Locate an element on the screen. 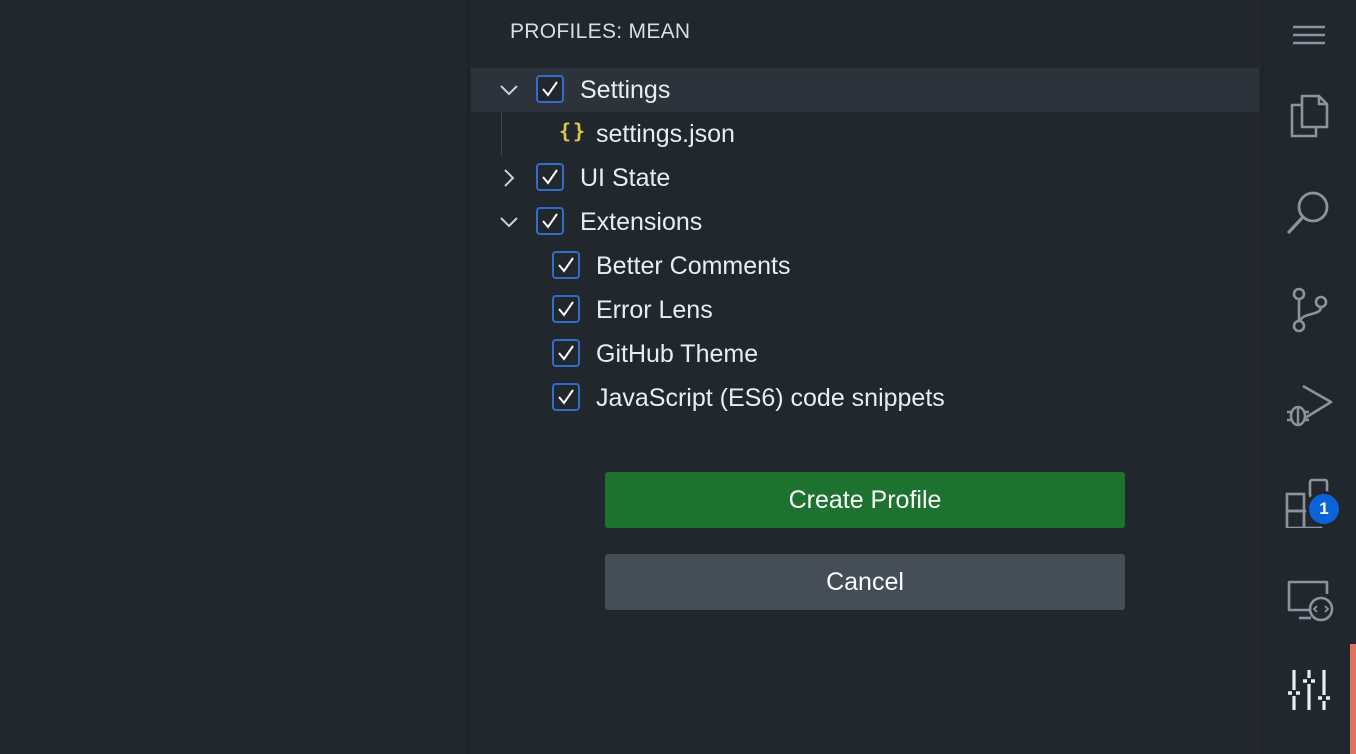 Image resolution: width=1356 pixels, height=754 pixels. extension-label: Error Lens is located at coordinates (654, 310).